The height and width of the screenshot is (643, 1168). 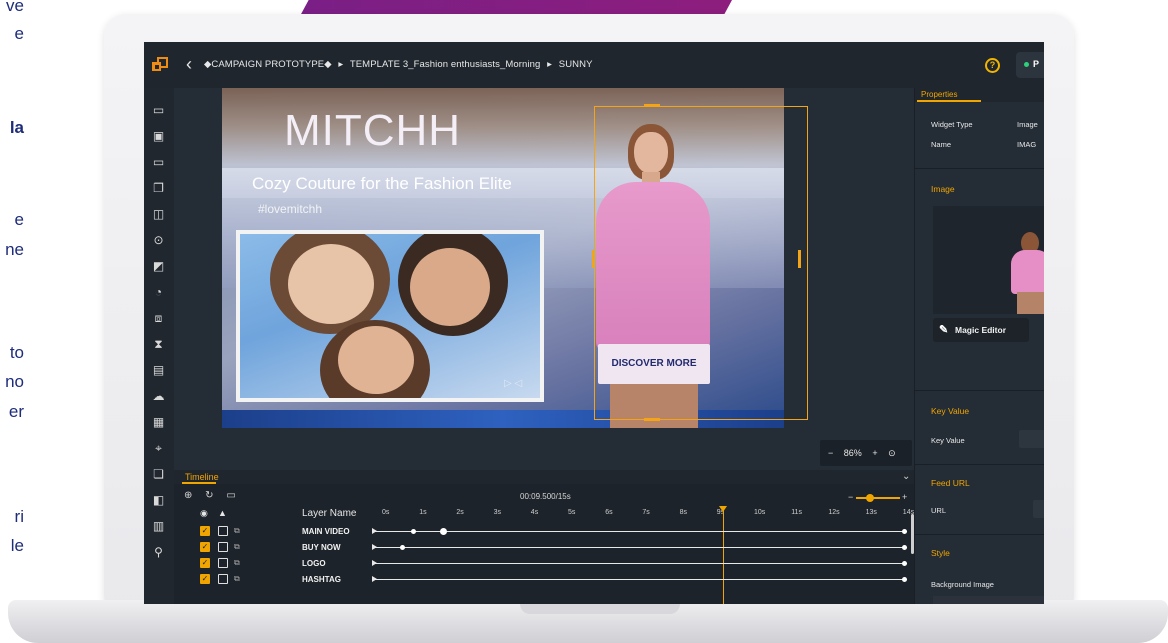 What do you see at coordinates (892, 453) in the screenshot?
I see `zoom-reset-button: ⊙` at bounding box center [892, 453].